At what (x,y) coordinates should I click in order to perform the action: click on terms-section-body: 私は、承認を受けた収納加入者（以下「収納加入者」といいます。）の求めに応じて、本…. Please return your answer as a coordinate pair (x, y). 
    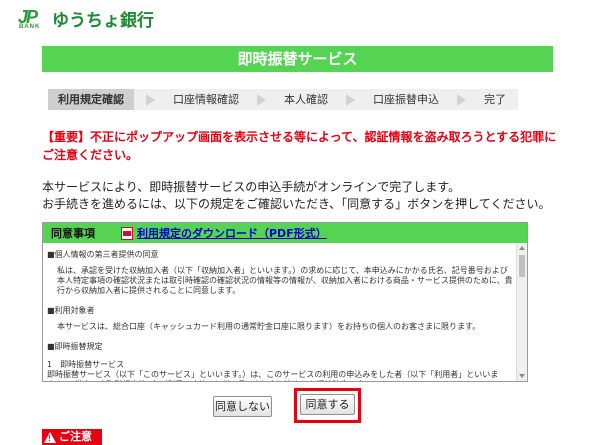
    Looking at the image, I should click on (285, 280).